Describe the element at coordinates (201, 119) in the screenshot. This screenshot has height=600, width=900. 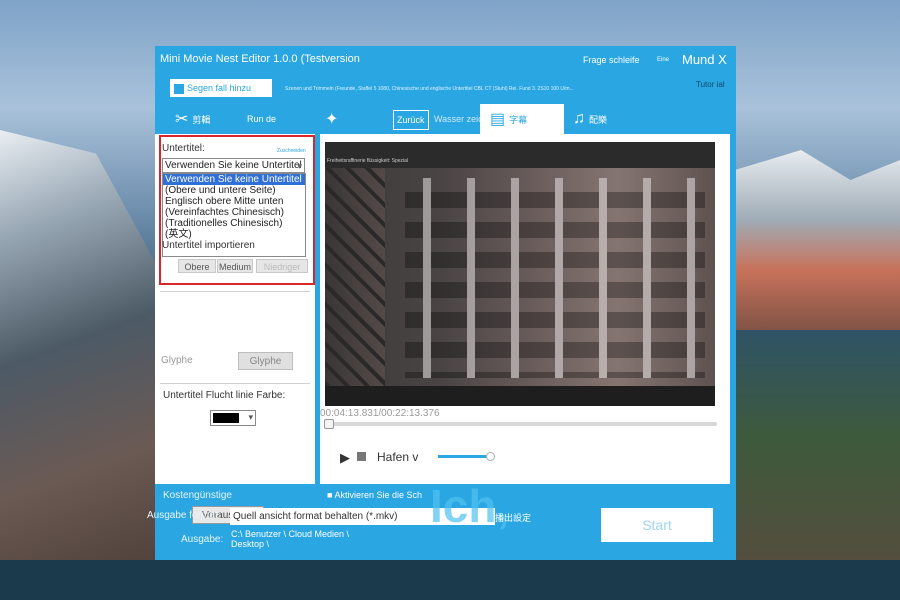
I see `tab-label: 剪輯` at that location.